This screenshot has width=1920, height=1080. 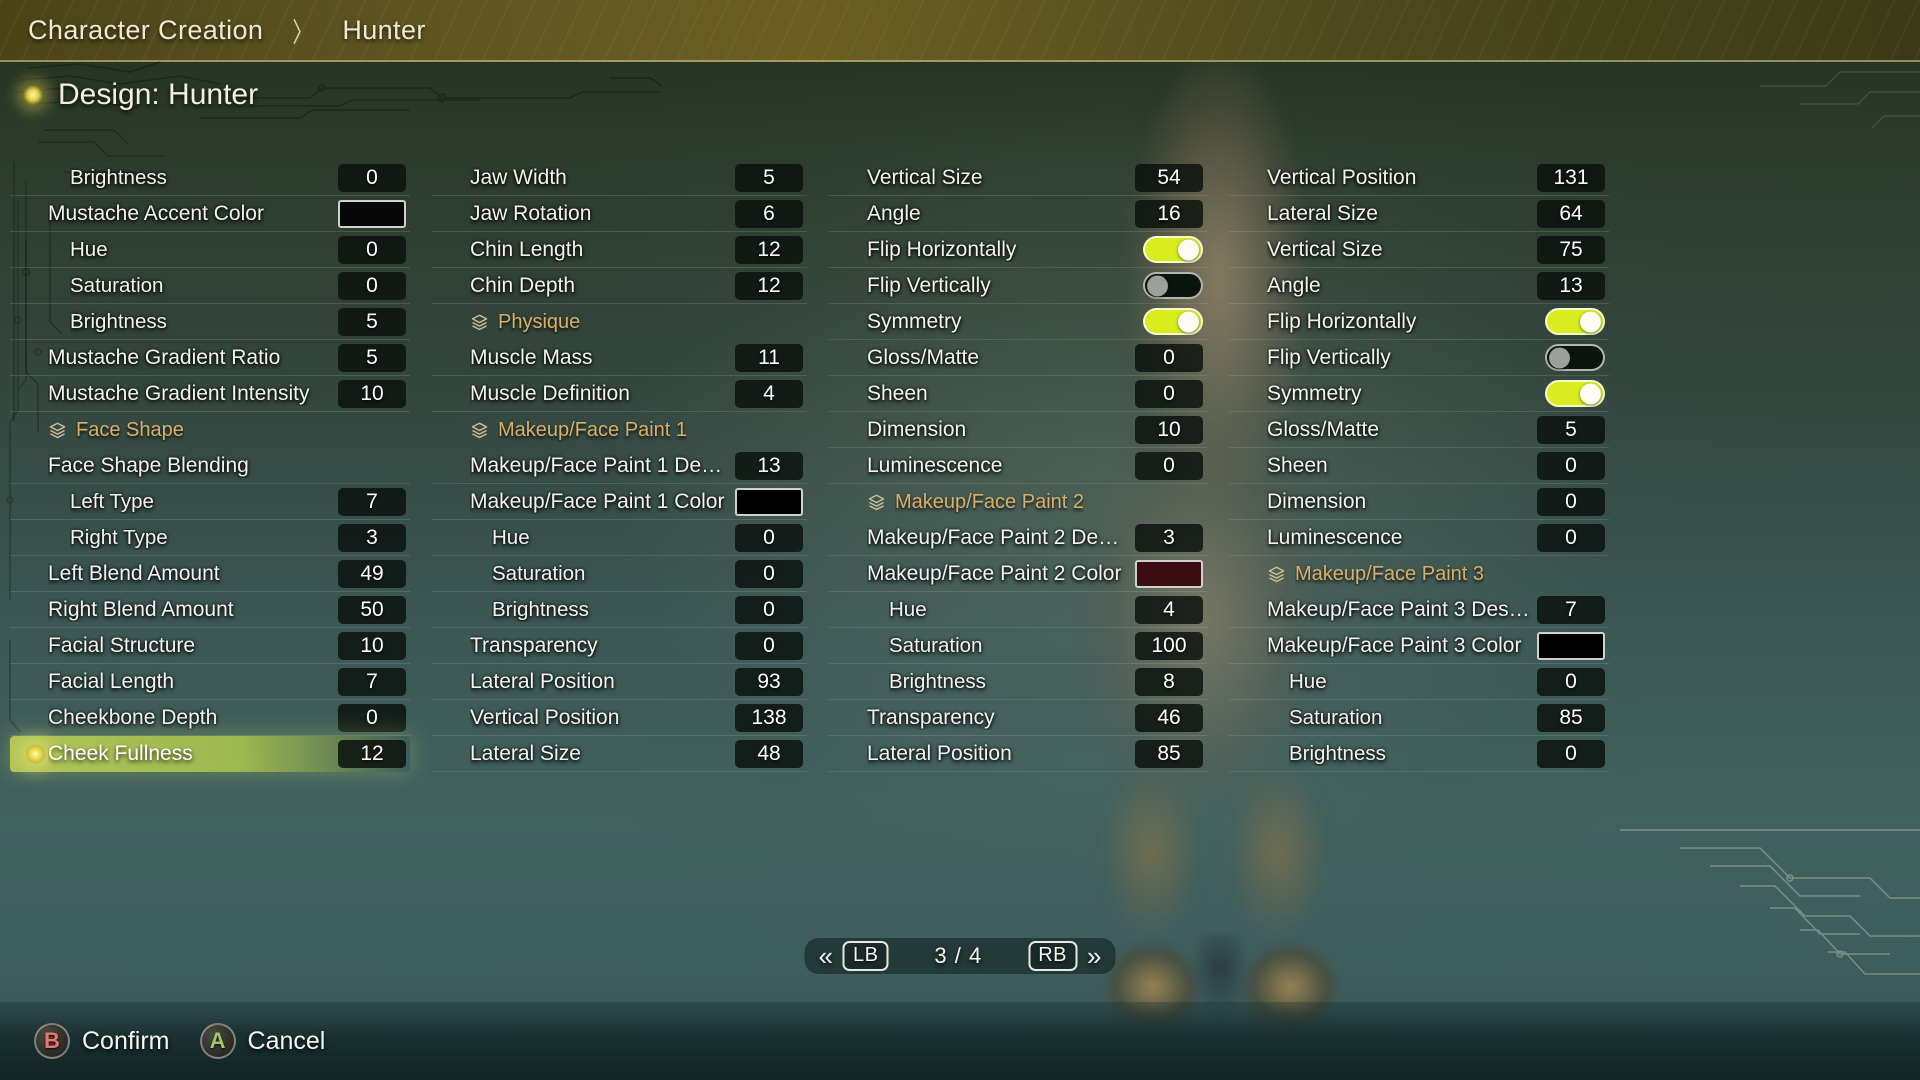 I want to click on parameter-row-vertical-size: Vertical Size 75, so click(x=1419, y=250).